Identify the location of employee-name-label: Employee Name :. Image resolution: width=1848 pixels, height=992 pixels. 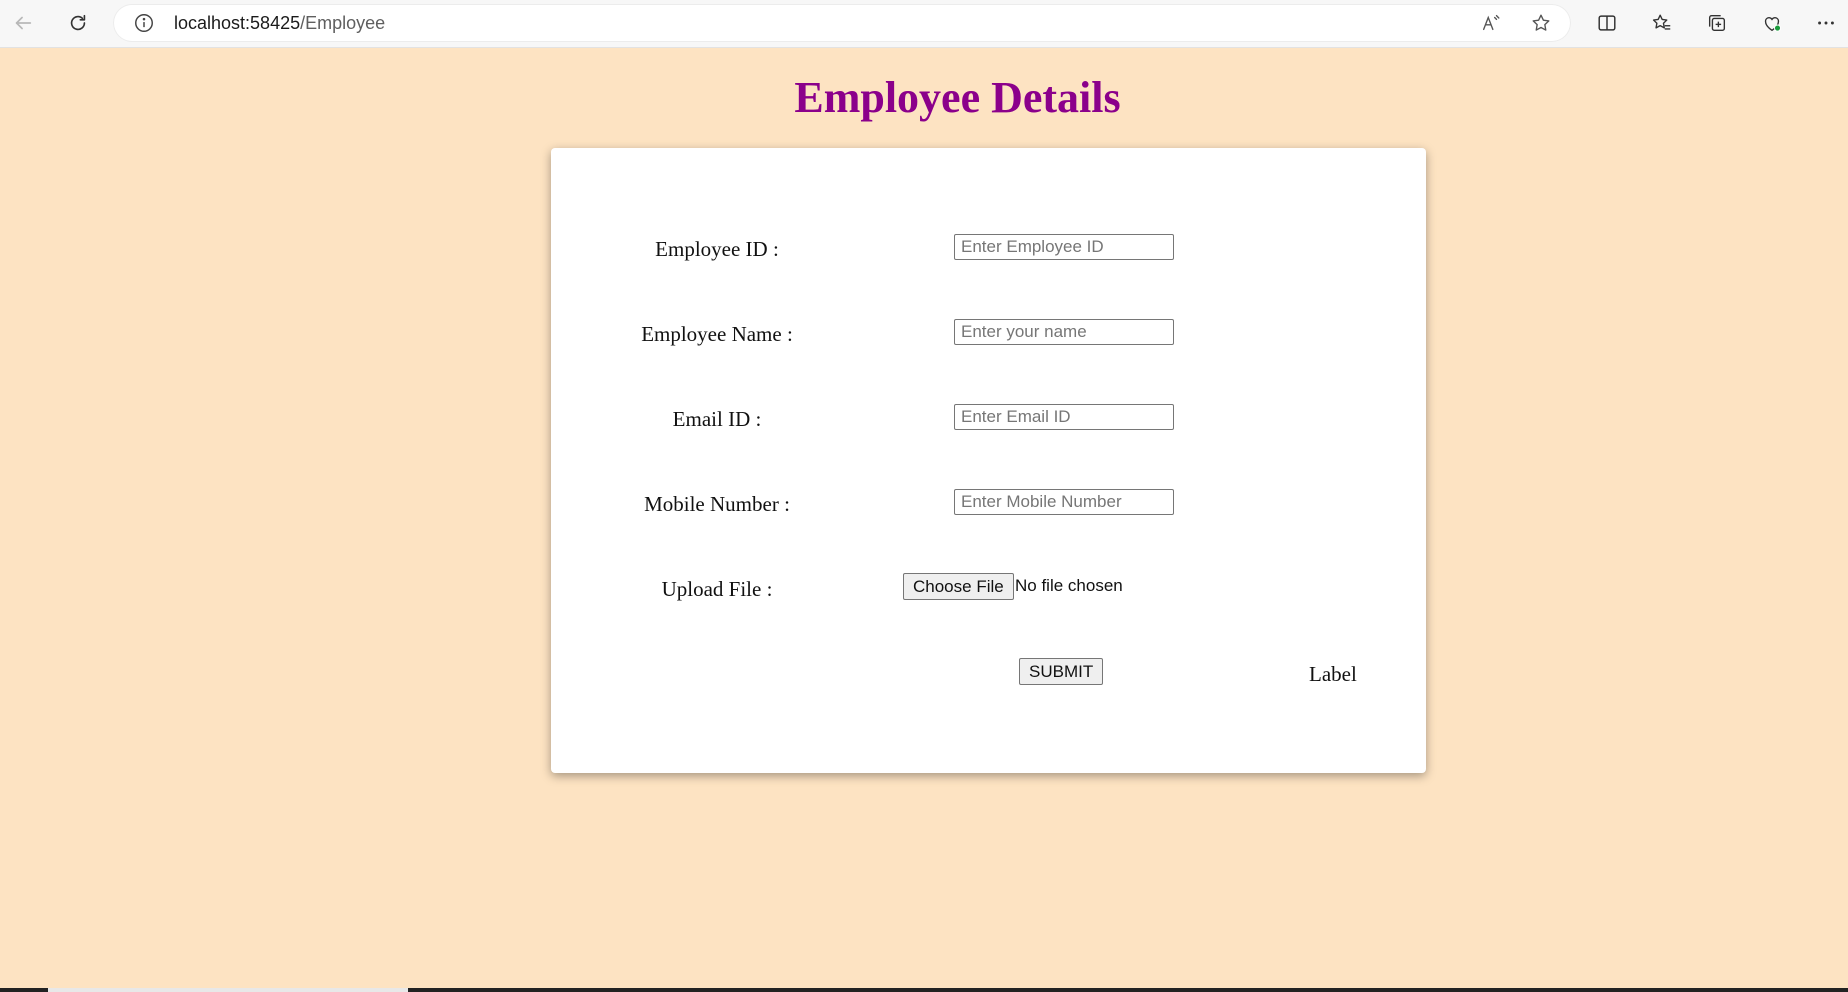
(717, 334).